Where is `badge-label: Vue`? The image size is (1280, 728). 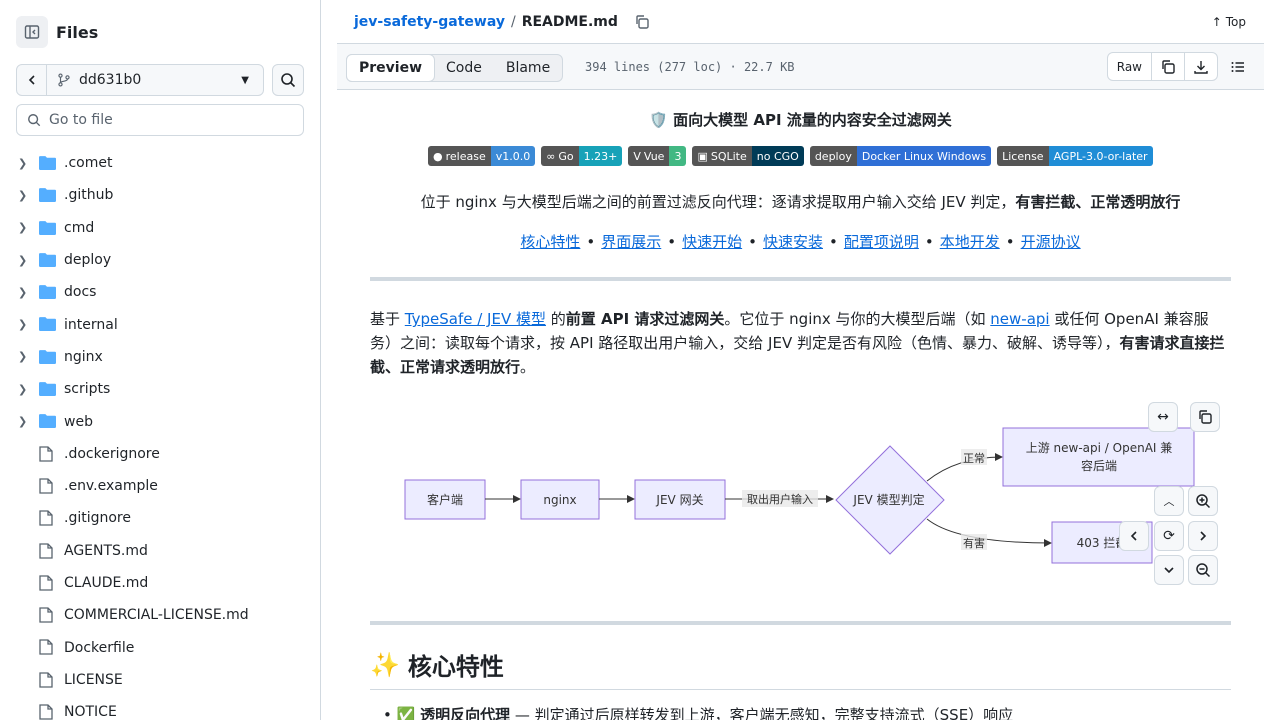 badge-label: Vue is located at coordinates (654, 156).